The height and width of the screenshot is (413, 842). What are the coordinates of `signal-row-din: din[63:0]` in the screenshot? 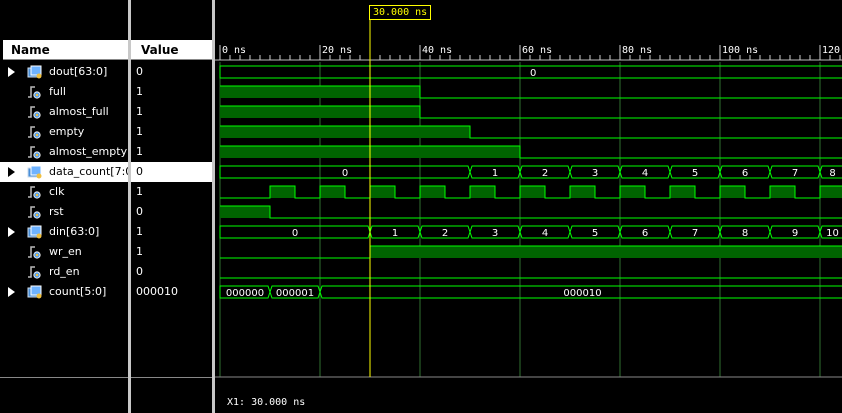 It's located at (64, 232).